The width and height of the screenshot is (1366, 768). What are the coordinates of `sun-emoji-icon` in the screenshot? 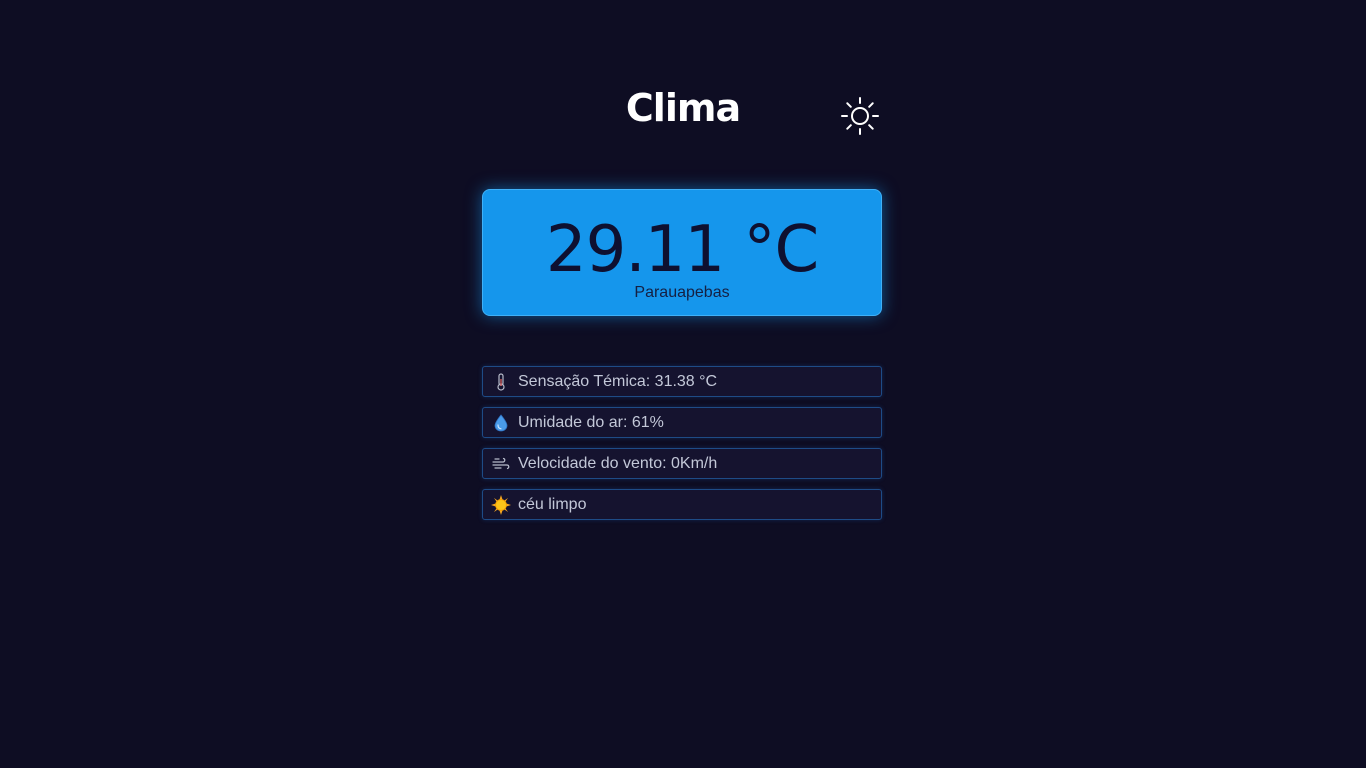 It's located at (501, 504).